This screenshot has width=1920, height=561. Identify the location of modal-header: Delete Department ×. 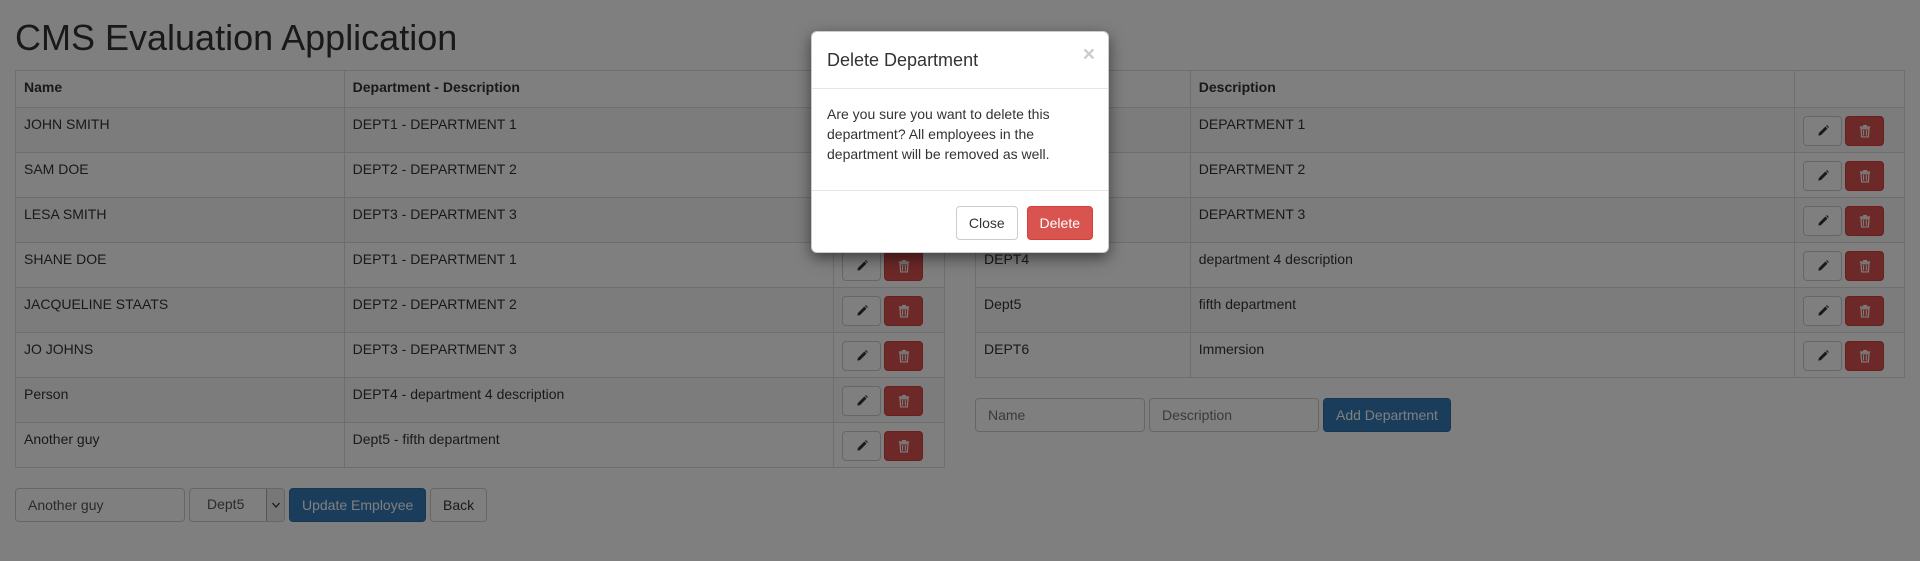
(960, 60).